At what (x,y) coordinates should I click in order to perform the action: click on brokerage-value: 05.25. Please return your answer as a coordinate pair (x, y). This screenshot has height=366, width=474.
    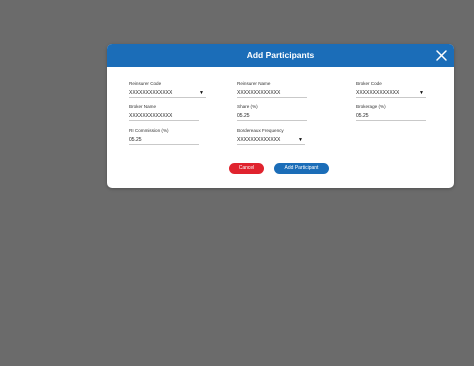
    Looking at the image, I should click on (362, 116).